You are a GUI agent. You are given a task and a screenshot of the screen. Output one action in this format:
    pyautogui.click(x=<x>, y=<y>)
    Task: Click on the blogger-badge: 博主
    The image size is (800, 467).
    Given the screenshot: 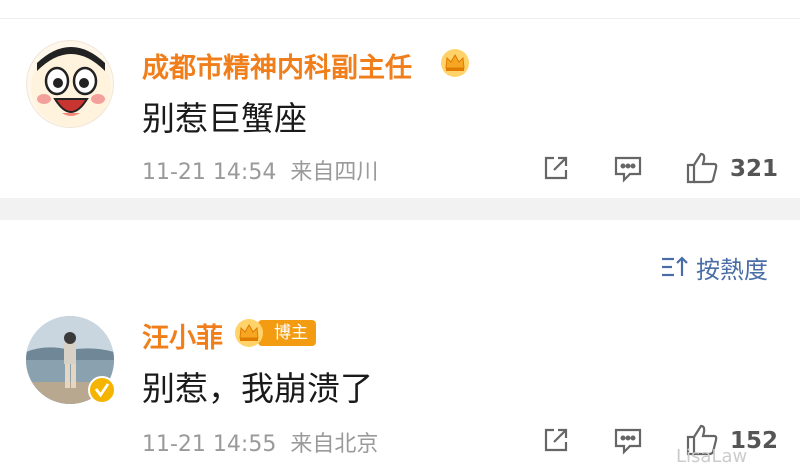 What is the action you would take?
    pyautogui.click(x=287, y=333)
    